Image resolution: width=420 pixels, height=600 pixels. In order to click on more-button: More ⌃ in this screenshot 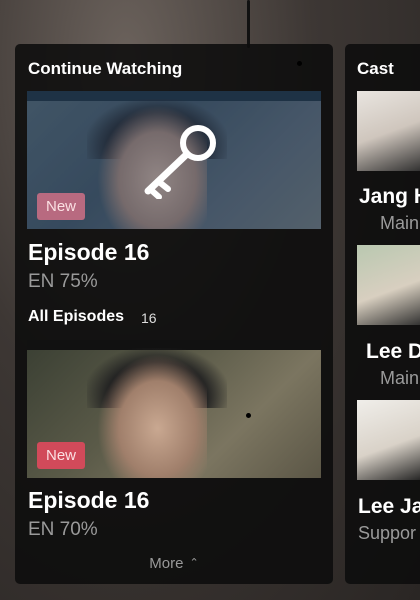, I will do `click(174, 563)`.